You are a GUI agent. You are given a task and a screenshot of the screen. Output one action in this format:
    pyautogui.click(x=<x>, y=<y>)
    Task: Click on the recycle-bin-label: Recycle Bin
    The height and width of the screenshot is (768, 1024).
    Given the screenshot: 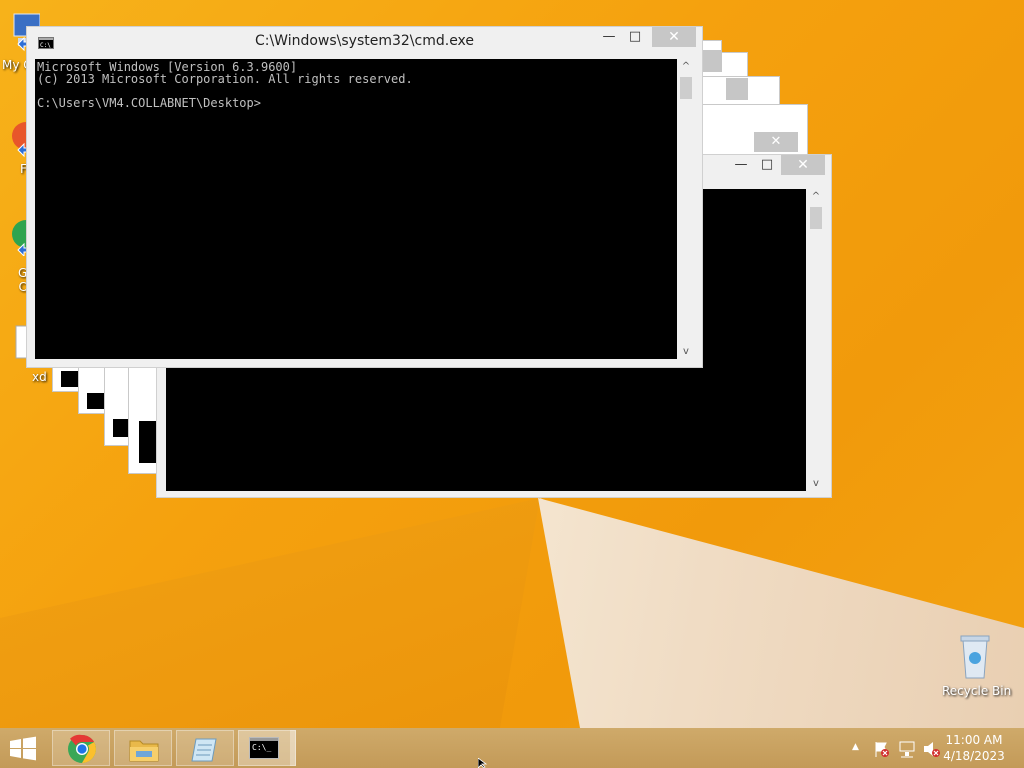 What is the action you would take?
    pyautogui.click(x=977, y=691)
    